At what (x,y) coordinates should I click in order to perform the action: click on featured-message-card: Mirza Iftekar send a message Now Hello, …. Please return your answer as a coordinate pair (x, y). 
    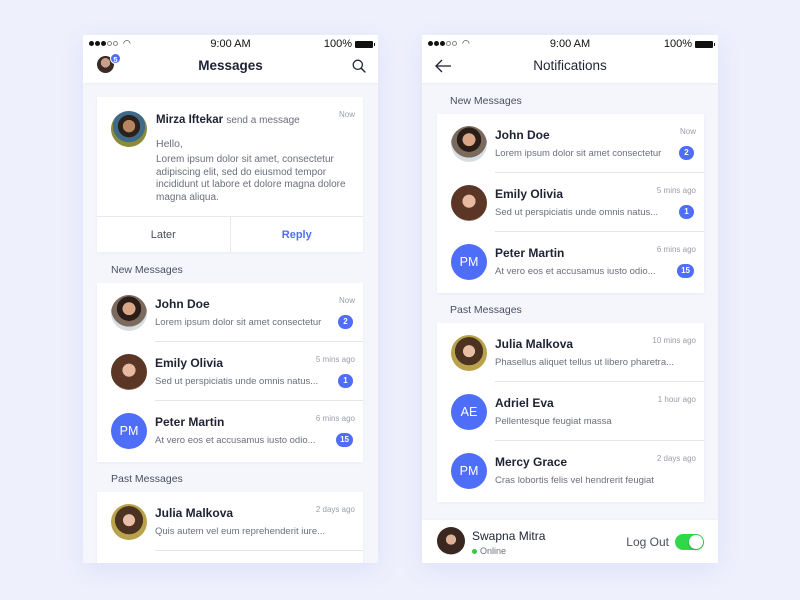
    Looking at the image, I should click on (230, 174).